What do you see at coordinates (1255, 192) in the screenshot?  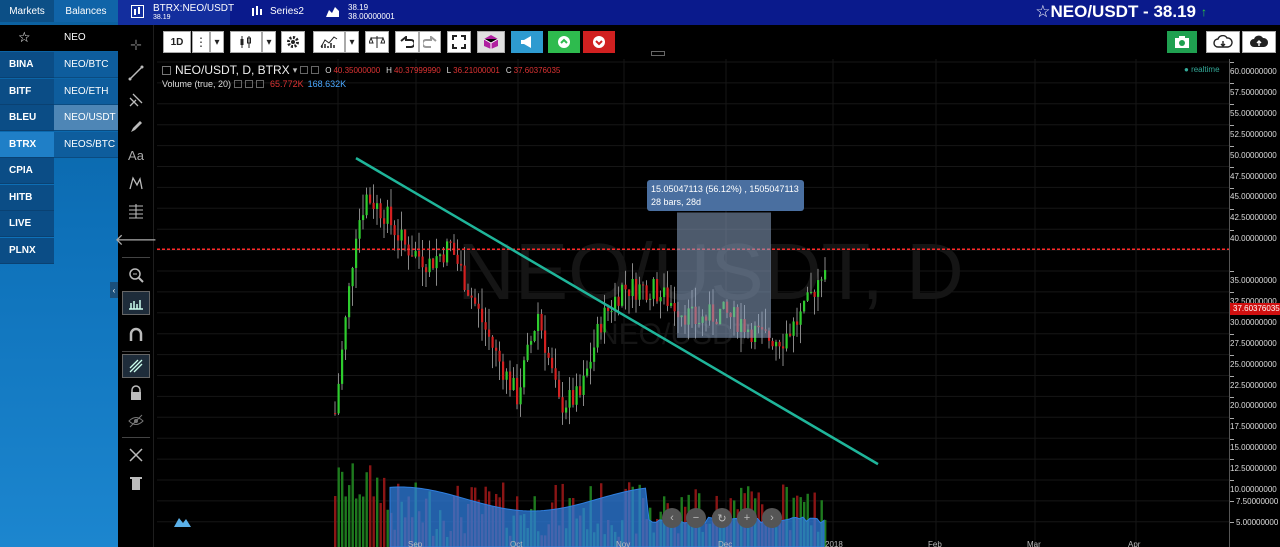 I see `price-axis-label: 45.00000000` at bounding box center [1255, 192].